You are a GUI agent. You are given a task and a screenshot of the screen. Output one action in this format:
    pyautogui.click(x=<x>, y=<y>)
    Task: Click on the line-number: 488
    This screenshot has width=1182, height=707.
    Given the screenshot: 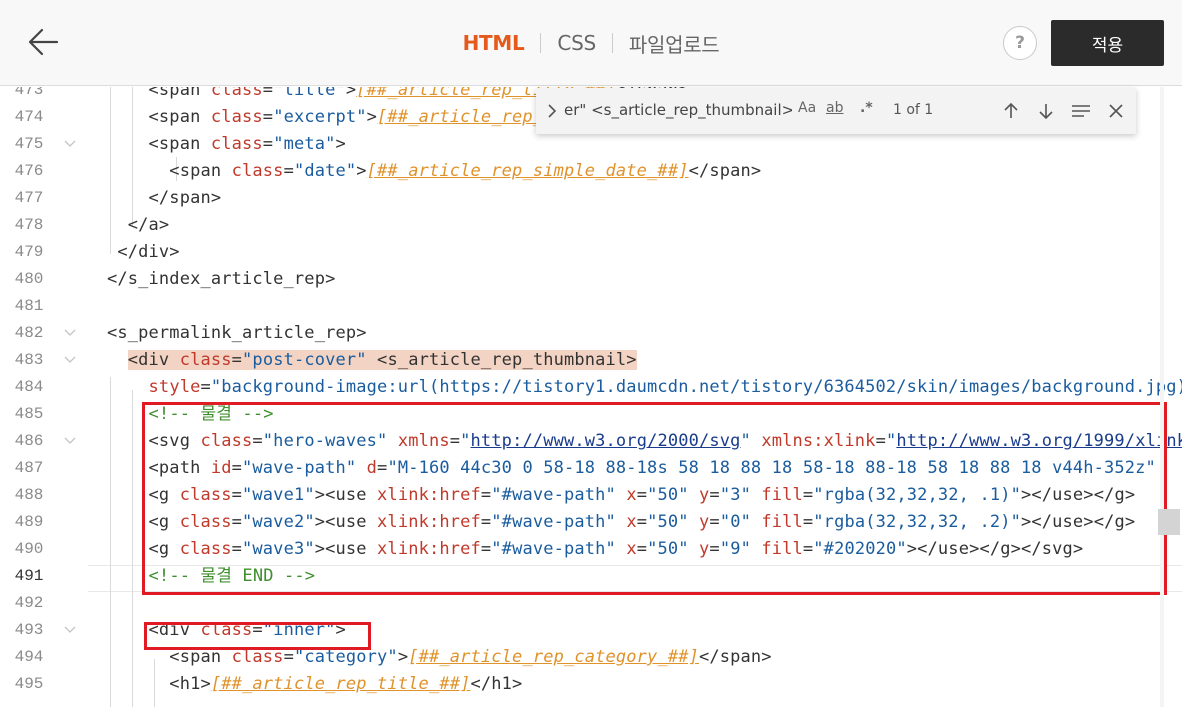 What is the action you would take?
    pyautogui.click(x=29, y=495)
    